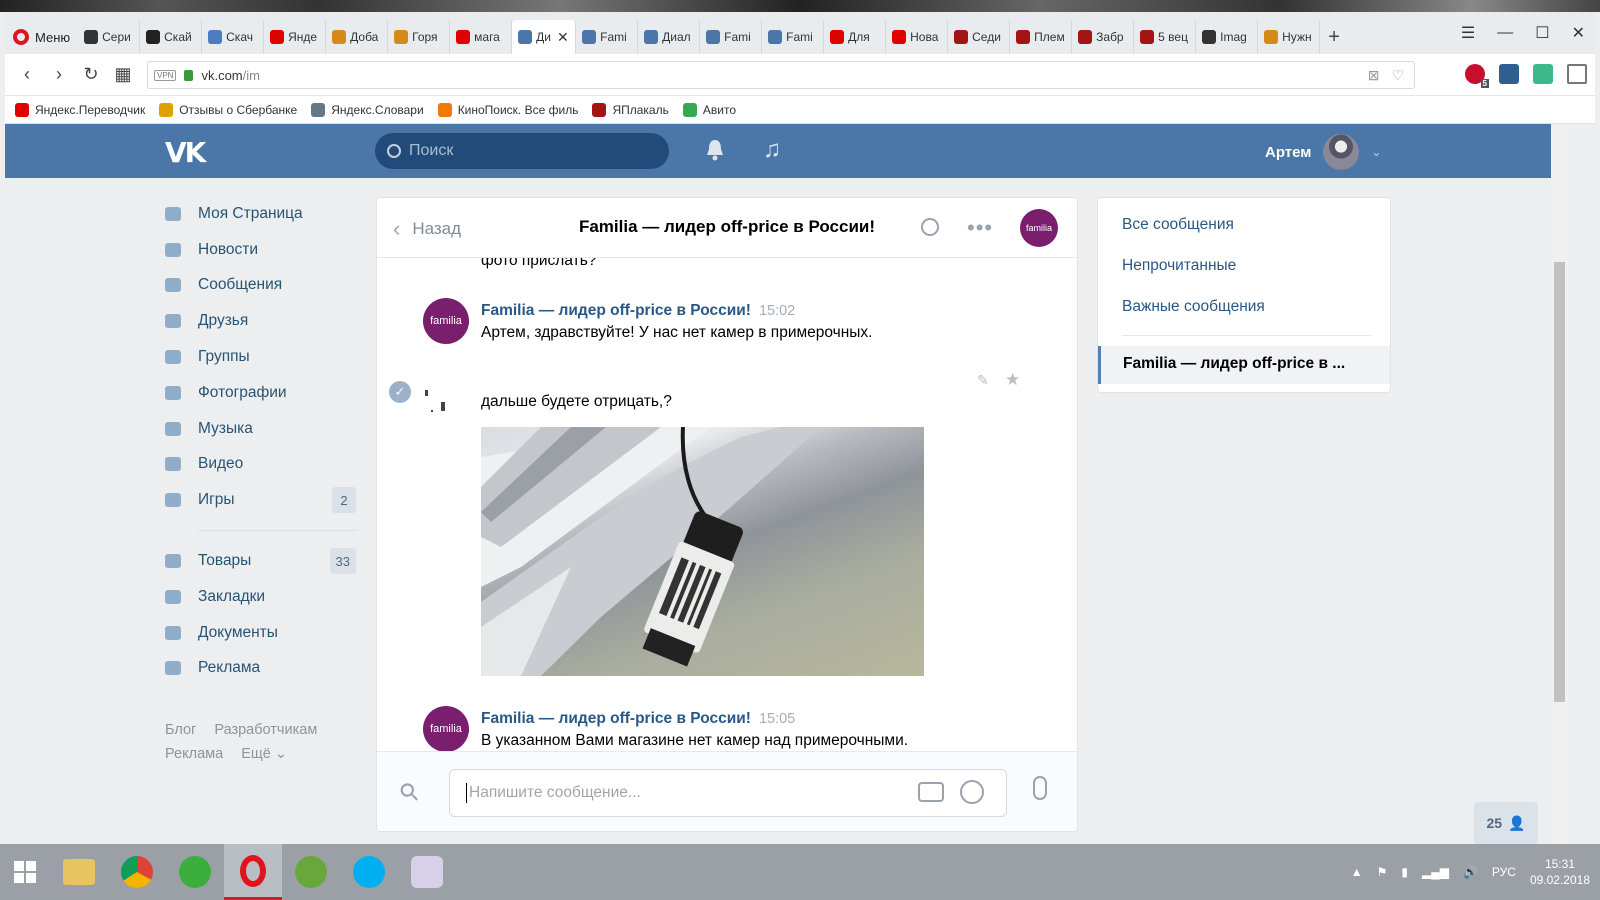  I want to click on edit-pencil-icon: ✎, so click(983, 380).